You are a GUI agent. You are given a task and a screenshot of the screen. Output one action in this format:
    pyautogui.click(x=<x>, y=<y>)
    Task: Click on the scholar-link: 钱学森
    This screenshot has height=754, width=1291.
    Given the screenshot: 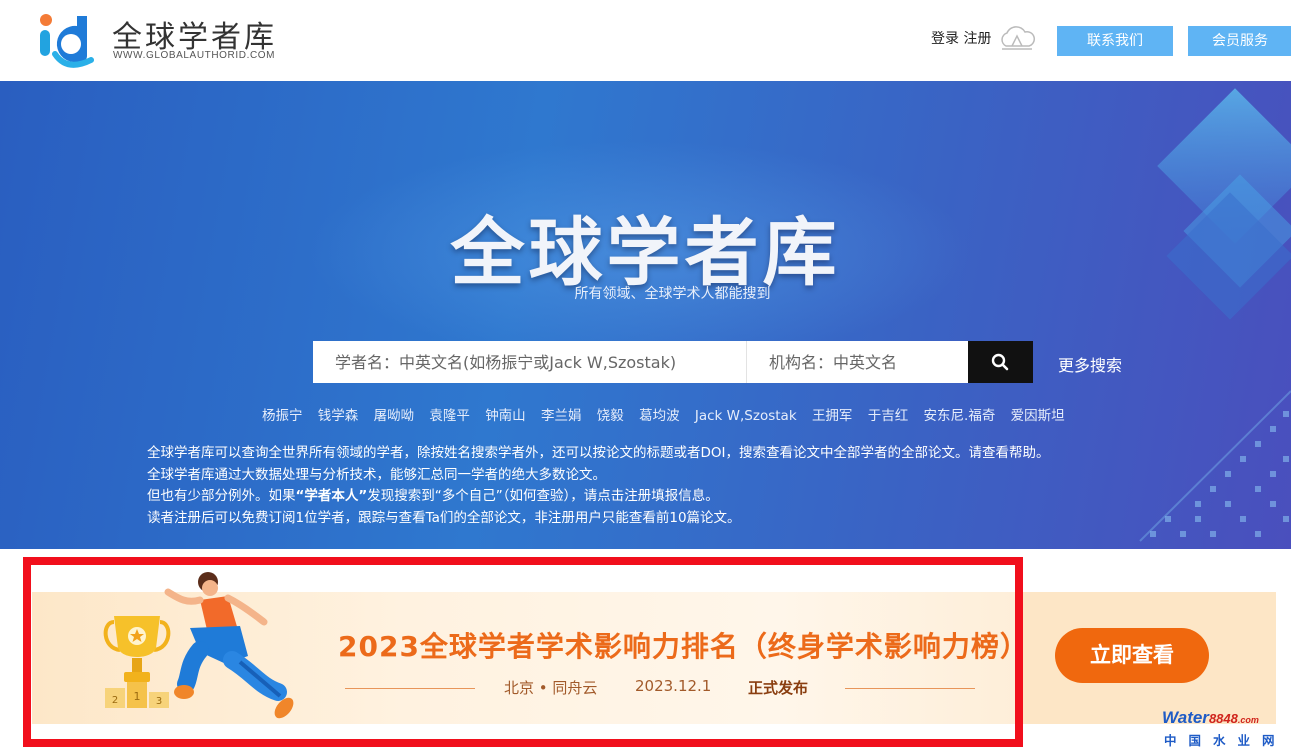 What is the action you would take?
    pyautogui.click(x=338, y=416)
    